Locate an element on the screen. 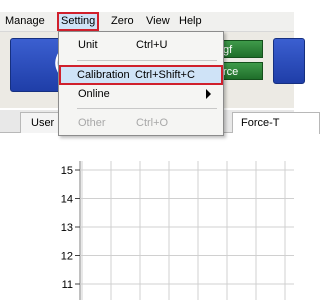 This screenshot has width=320, height=303. menu-item-unit-shortcut: Ctrl+U is located at coordinates (152, 45).